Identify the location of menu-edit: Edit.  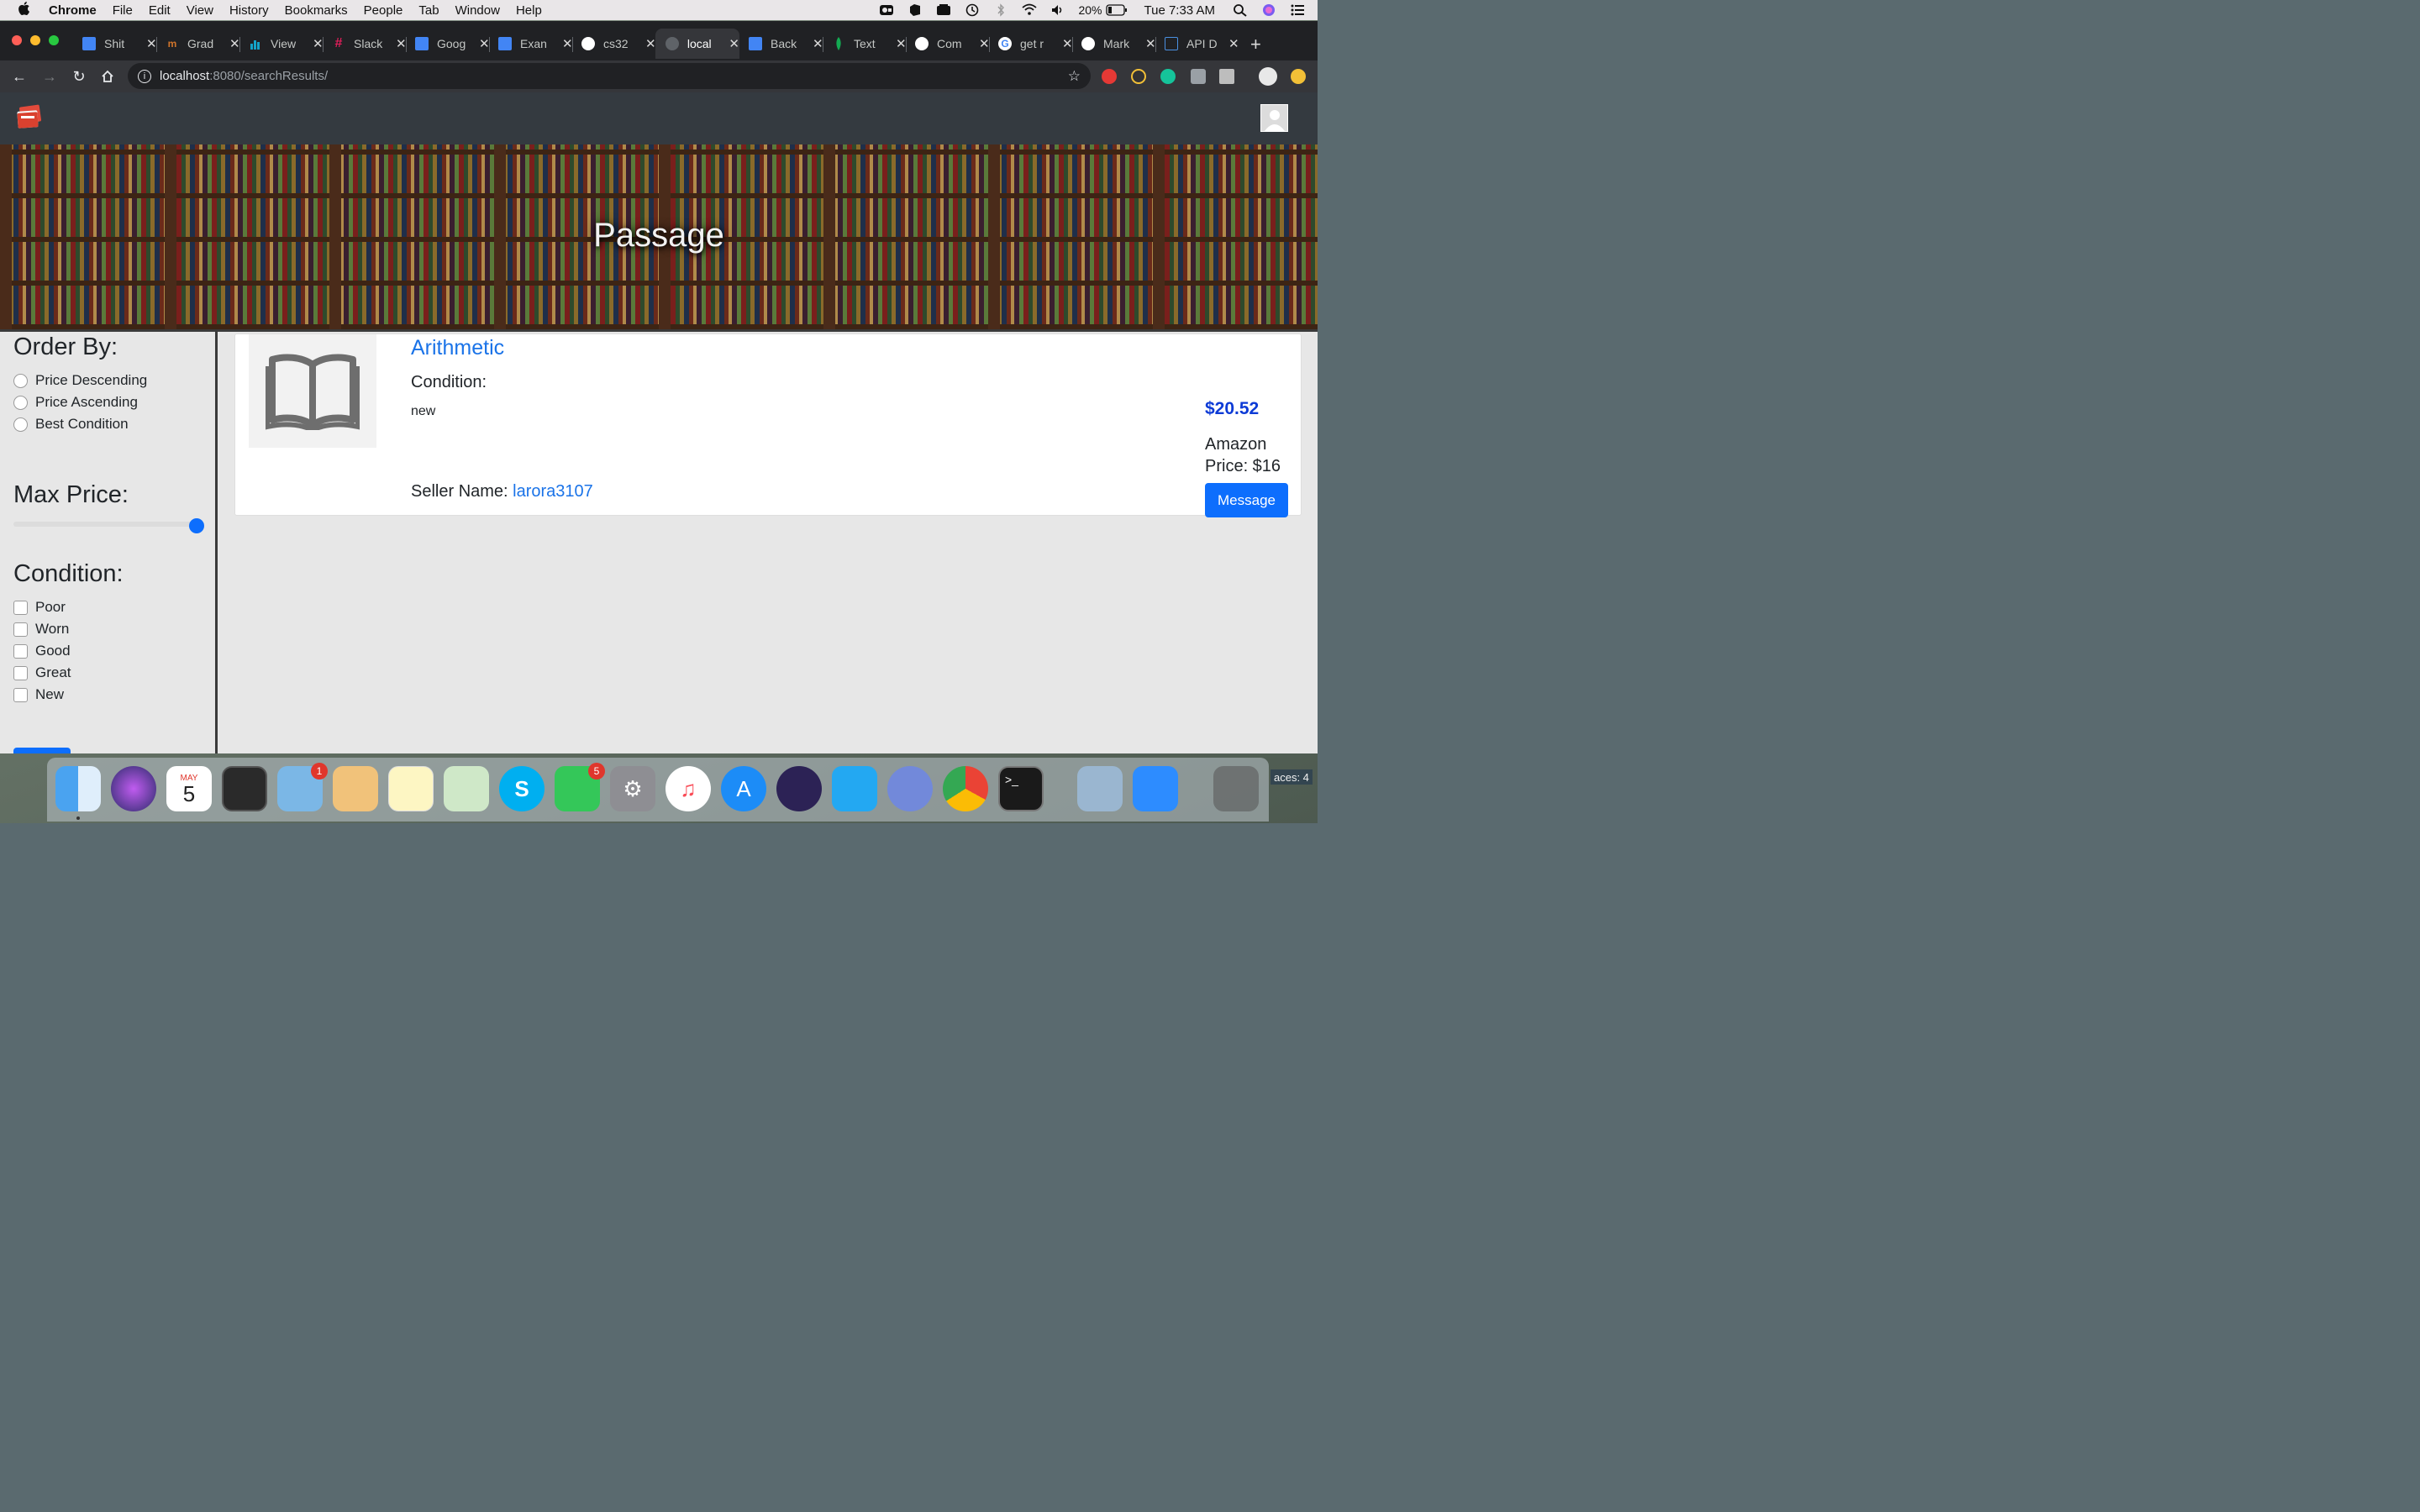
(160, 10).